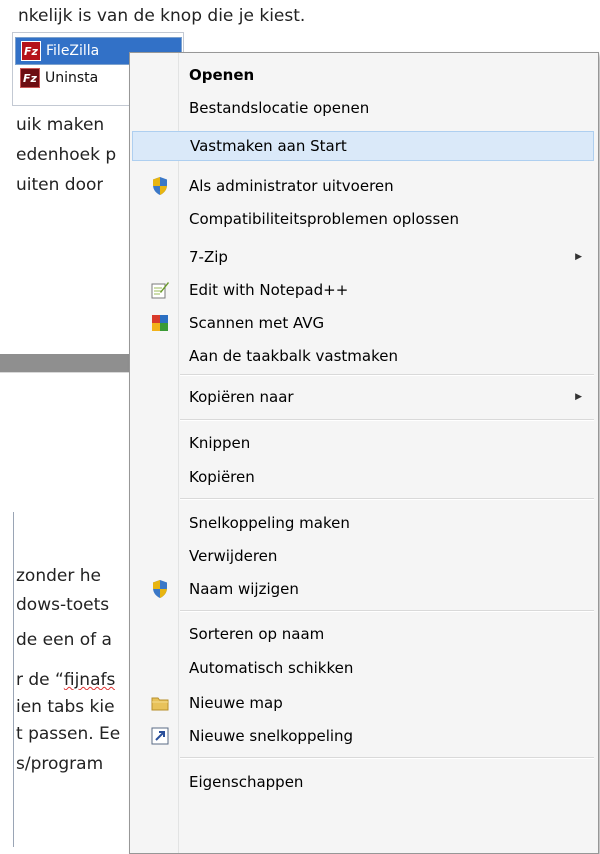 The image size is (600, 854). What do you see at coordinates (58, 576) in the screenshot?
I see `doc-text-fragment: zonder he` at bounding box center [58, 576].